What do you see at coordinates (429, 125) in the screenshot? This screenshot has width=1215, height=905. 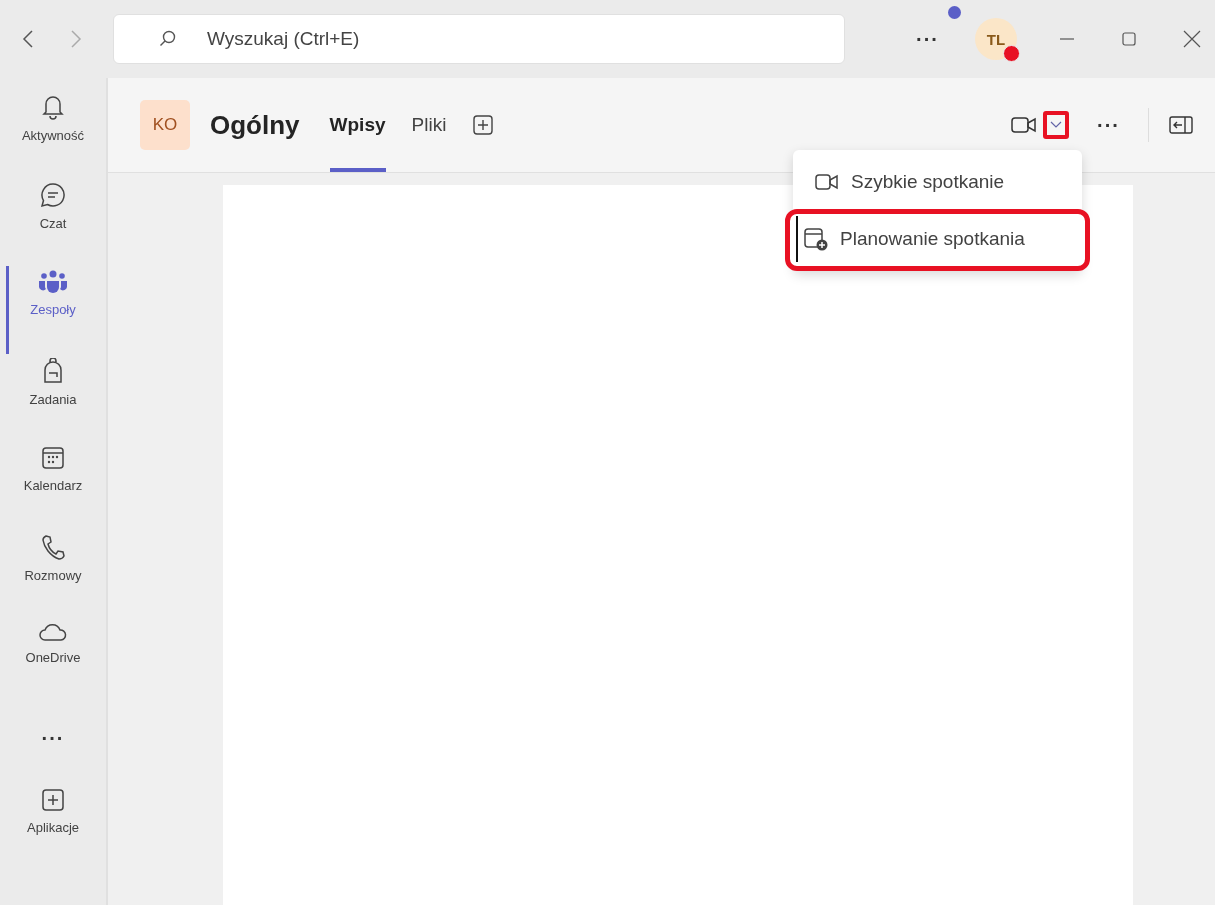 I see `channel-tab: Pliki` at bounding box center [429, 125].